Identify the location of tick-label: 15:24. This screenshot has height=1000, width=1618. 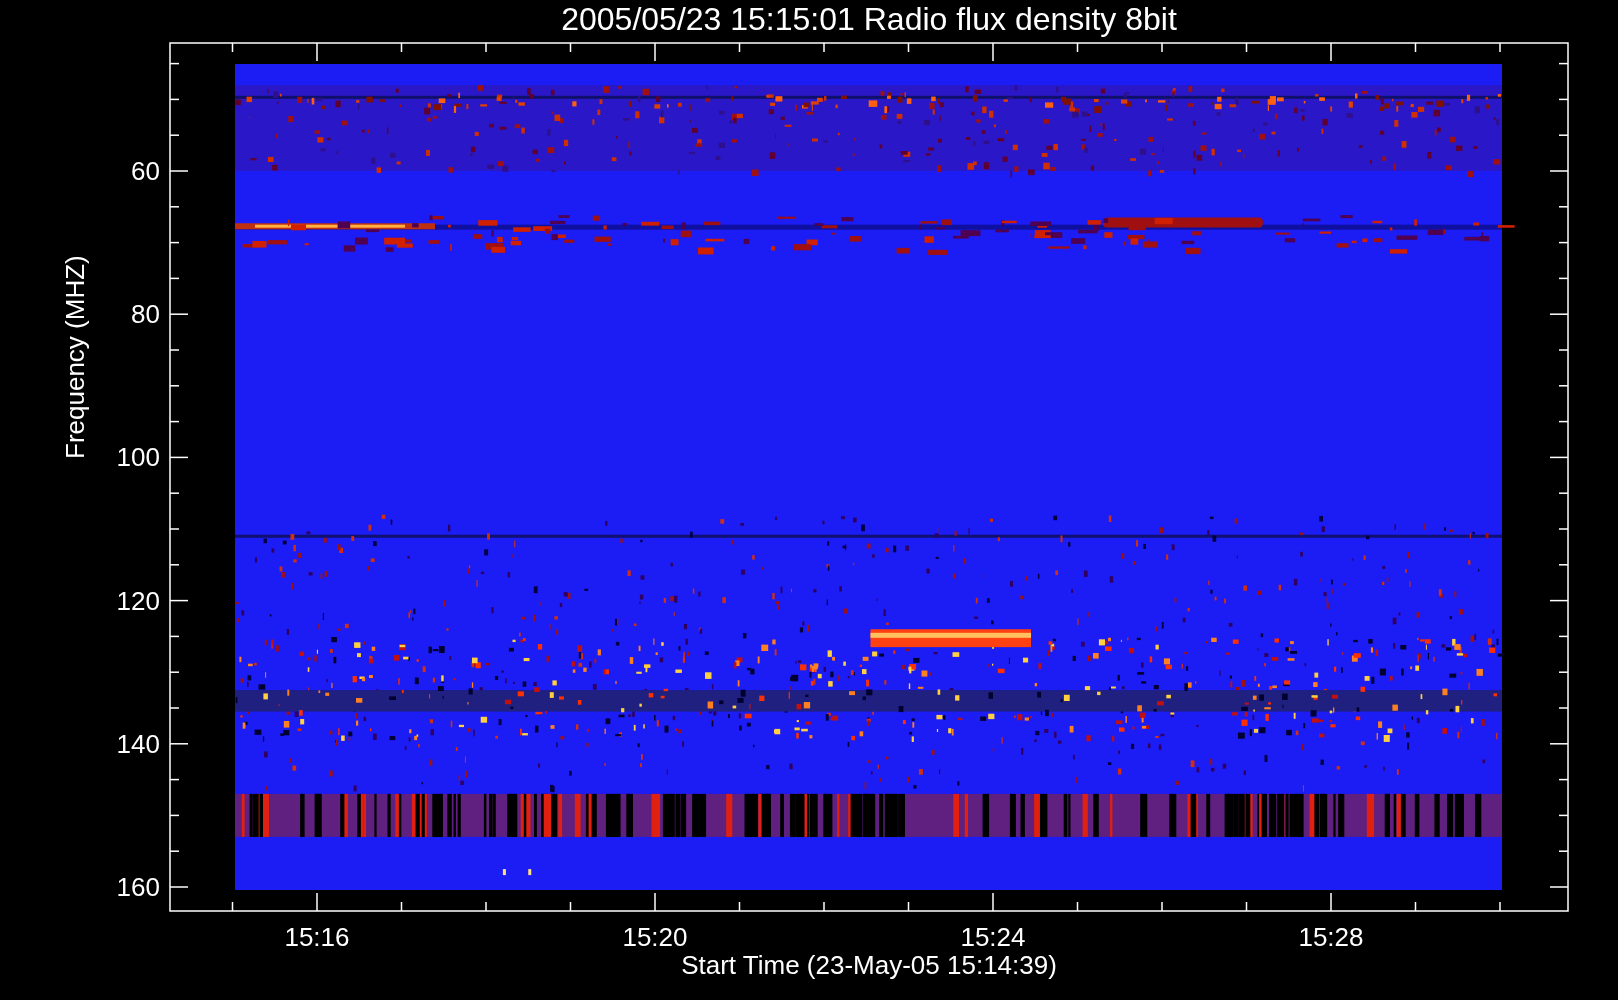
(993, 937).